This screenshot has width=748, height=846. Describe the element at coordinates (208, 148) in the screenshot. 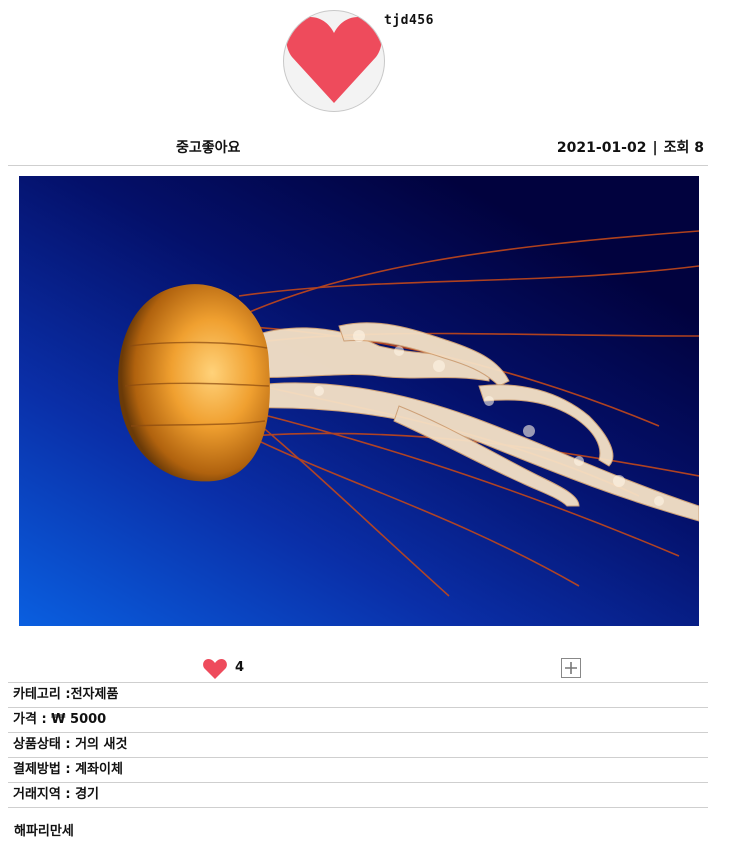

I see `post-title: 중고좋아요` at that location.